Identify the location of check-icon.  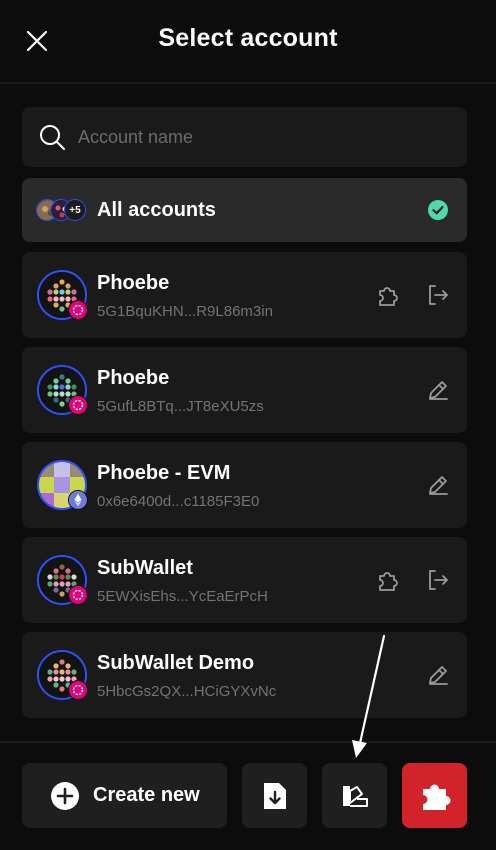
(438, 210).